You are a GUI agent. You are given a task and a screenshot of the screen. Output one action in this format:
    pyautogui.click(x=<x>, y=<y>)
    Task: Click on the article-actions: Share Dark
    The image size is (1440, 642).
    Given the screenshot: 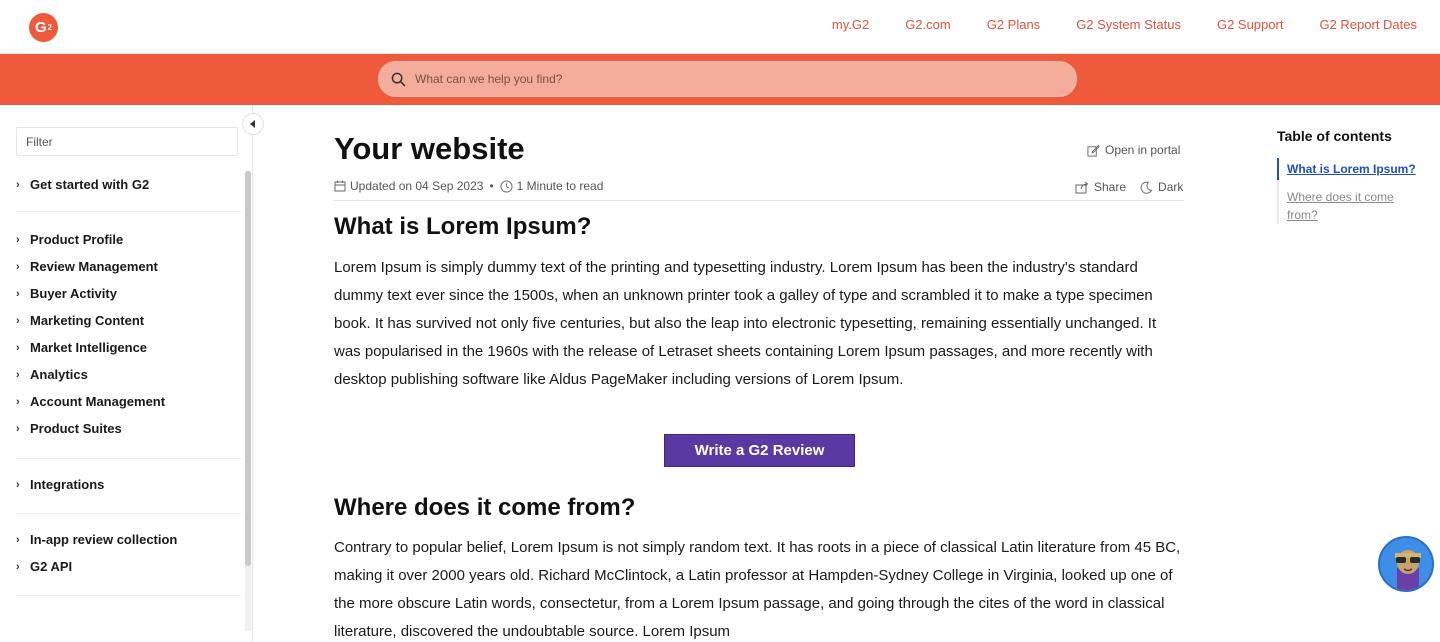 What is the action you would take?
    pyautogui.click(x=1129, y=187)
    